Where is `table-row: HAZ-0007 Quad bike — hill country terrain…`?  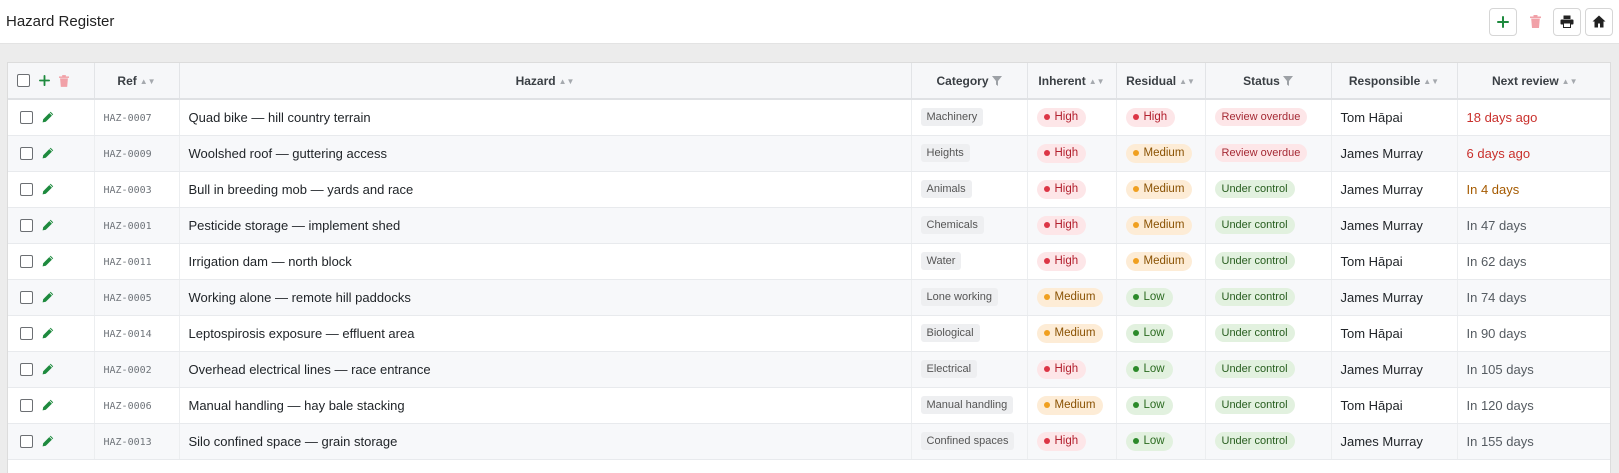
table-row: HAZ-0007 Quad bike — hill country terrain… is located at coordinates (809, 117).